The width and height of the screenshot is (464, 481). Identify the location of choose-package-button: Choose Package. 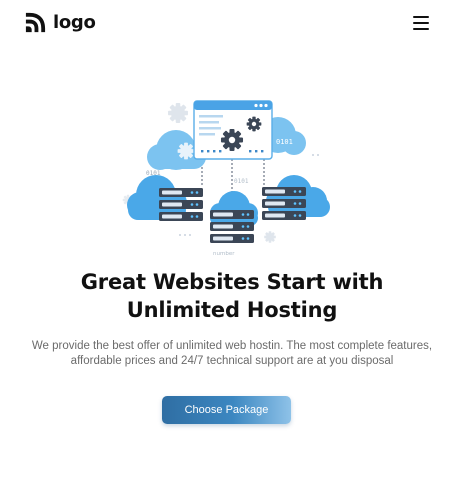
(226, 410).